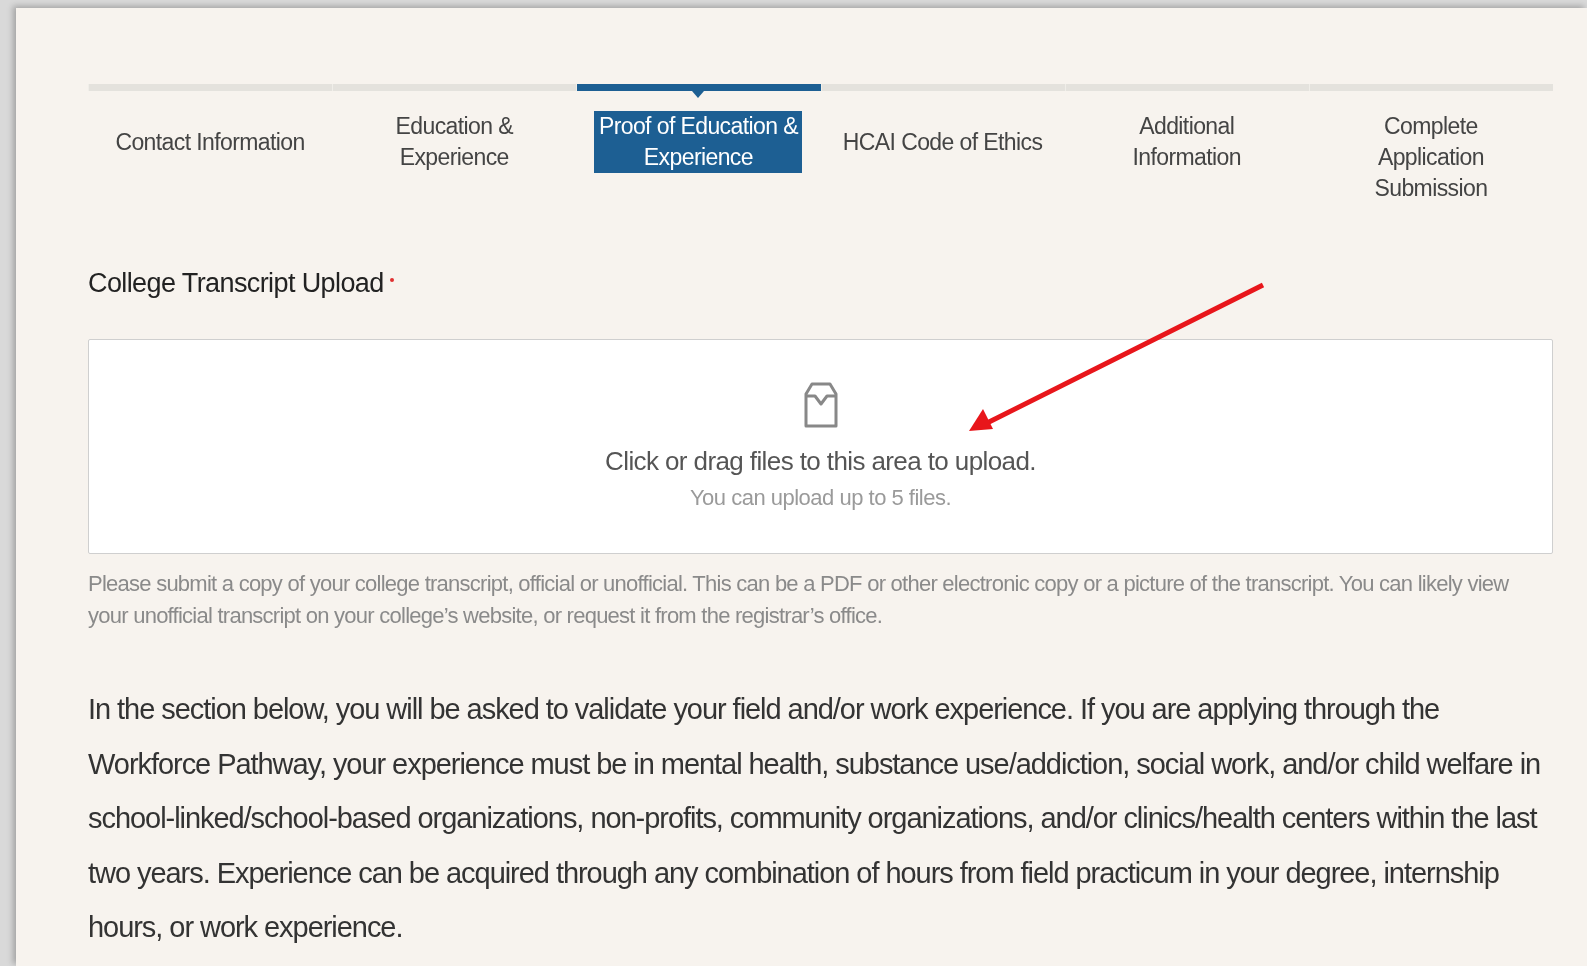  What do you see at coordinates (698, 94) in the screenshot?
I see `step-pointer-icon` at bounding box center [698, 94].